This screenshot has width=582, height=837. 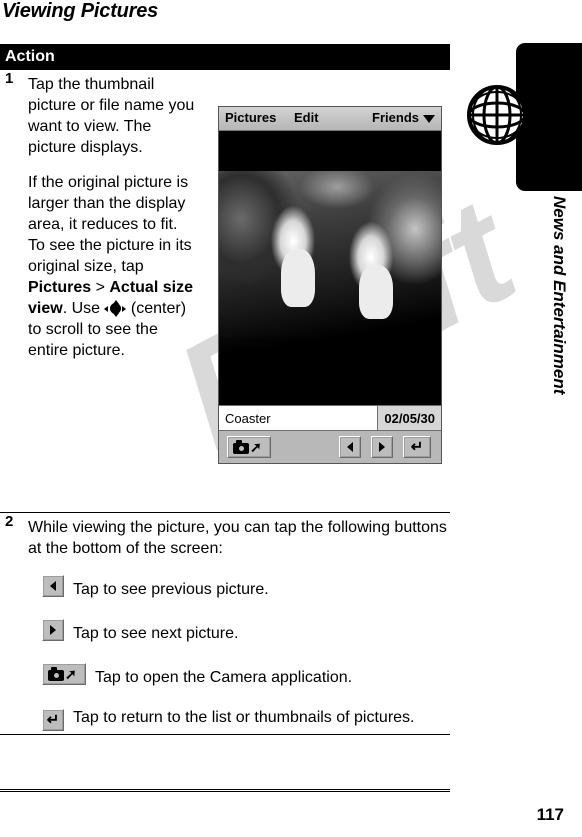 I want to click on button-legend-next: Tap to see next picture., so click(x=238, y=633).